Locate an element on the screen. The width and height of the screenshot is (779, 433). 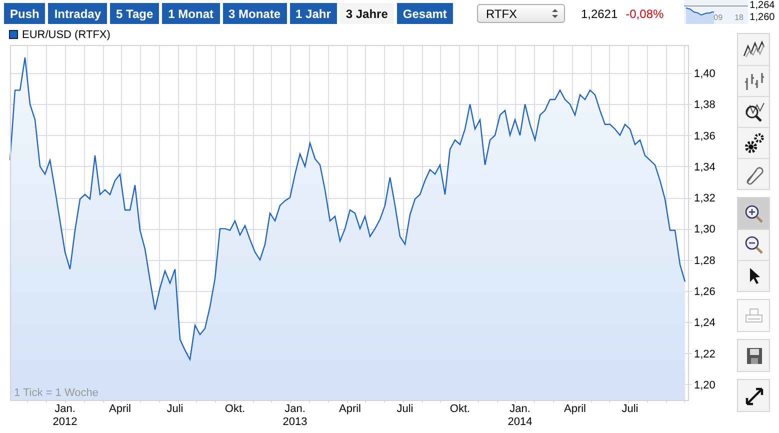
y-axis-label: 1,24 is located at coordinates (705, 323).